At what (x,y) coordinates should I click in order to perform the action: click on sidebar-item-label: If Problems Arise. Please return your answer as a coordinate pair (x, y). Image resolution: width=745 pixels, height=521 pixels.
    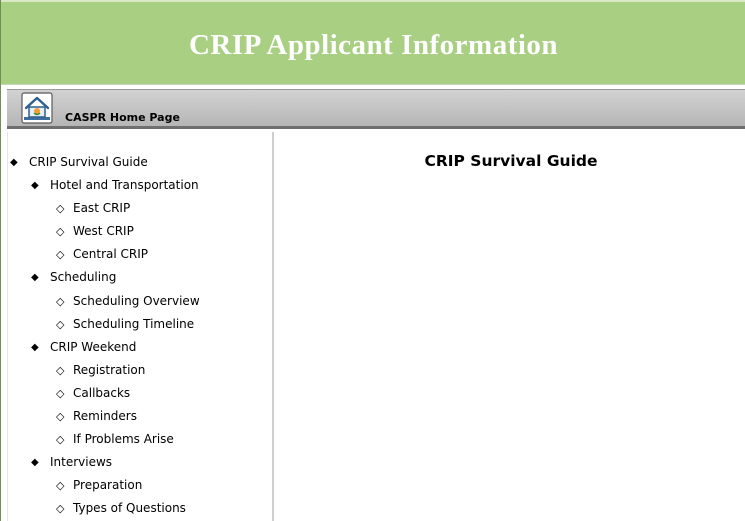
    Looking at the image, I should click on (123, 439).